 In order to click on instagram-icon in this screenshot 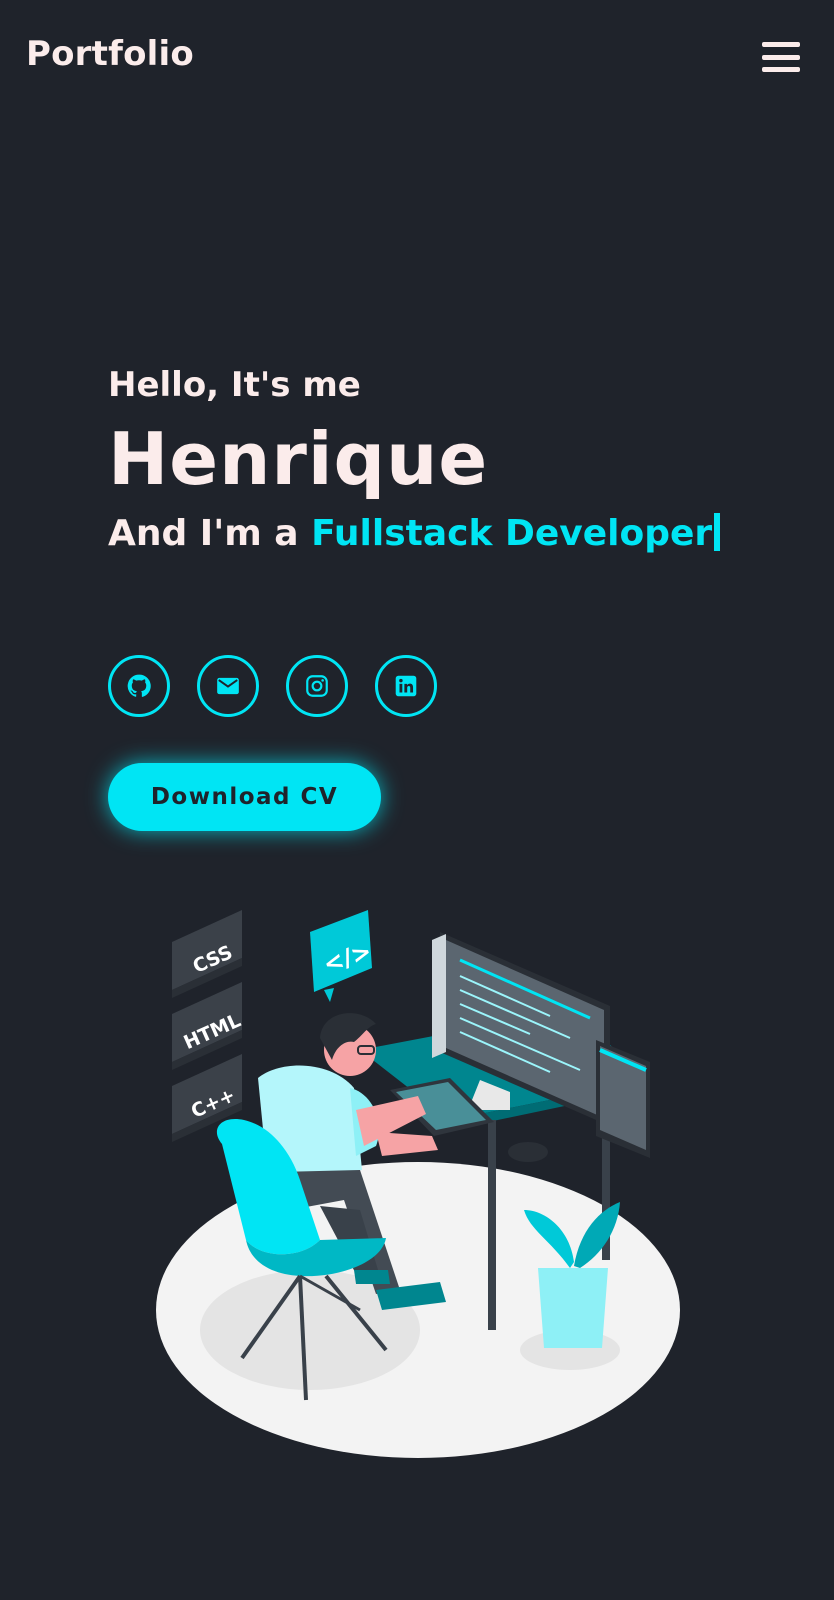, I will do `click(317, 686)`.